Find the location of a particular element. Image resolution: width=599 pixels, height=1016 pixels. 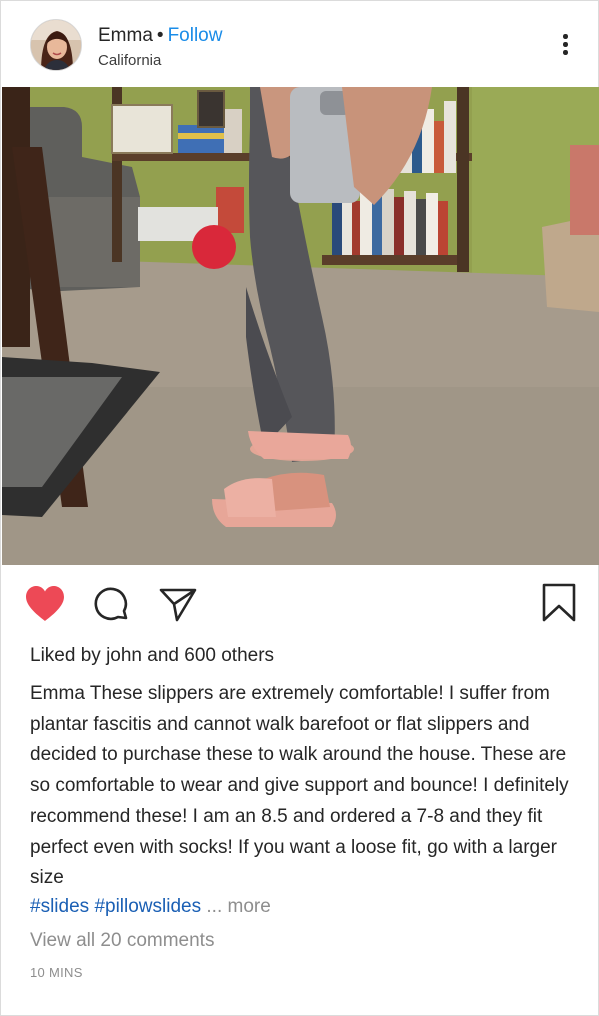

likes-conjunction: and is located at coordinates (163, 655).